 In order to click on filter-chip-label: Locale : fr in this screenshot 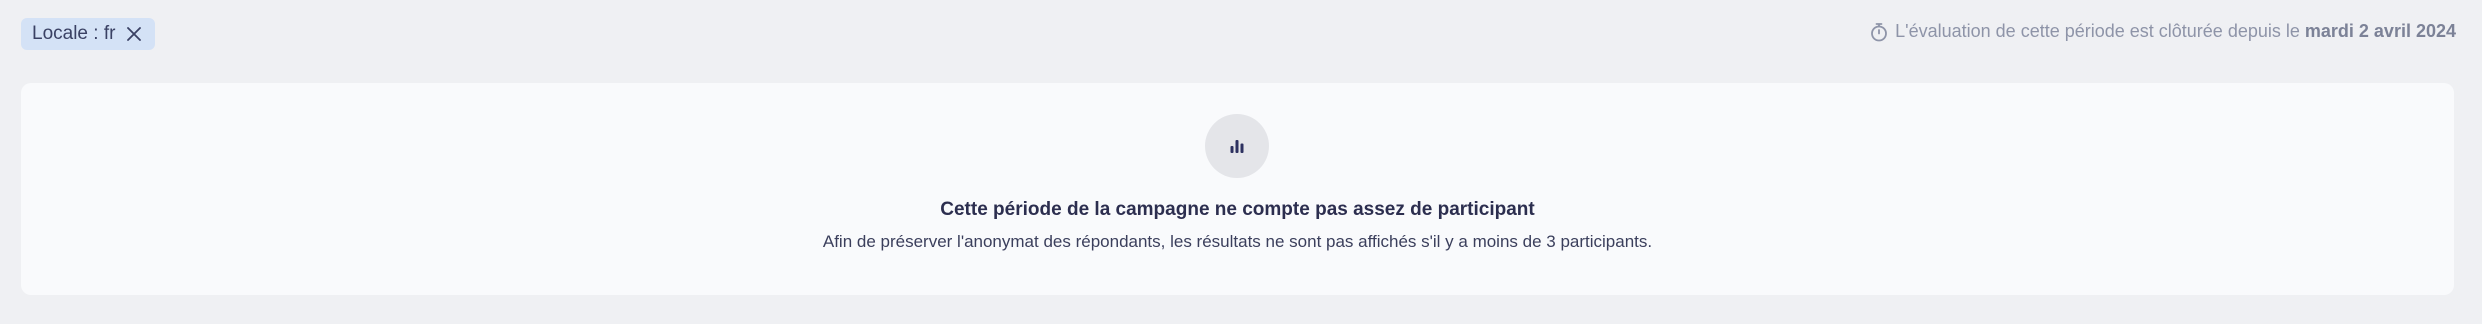, I will do `click(74, 33)`.